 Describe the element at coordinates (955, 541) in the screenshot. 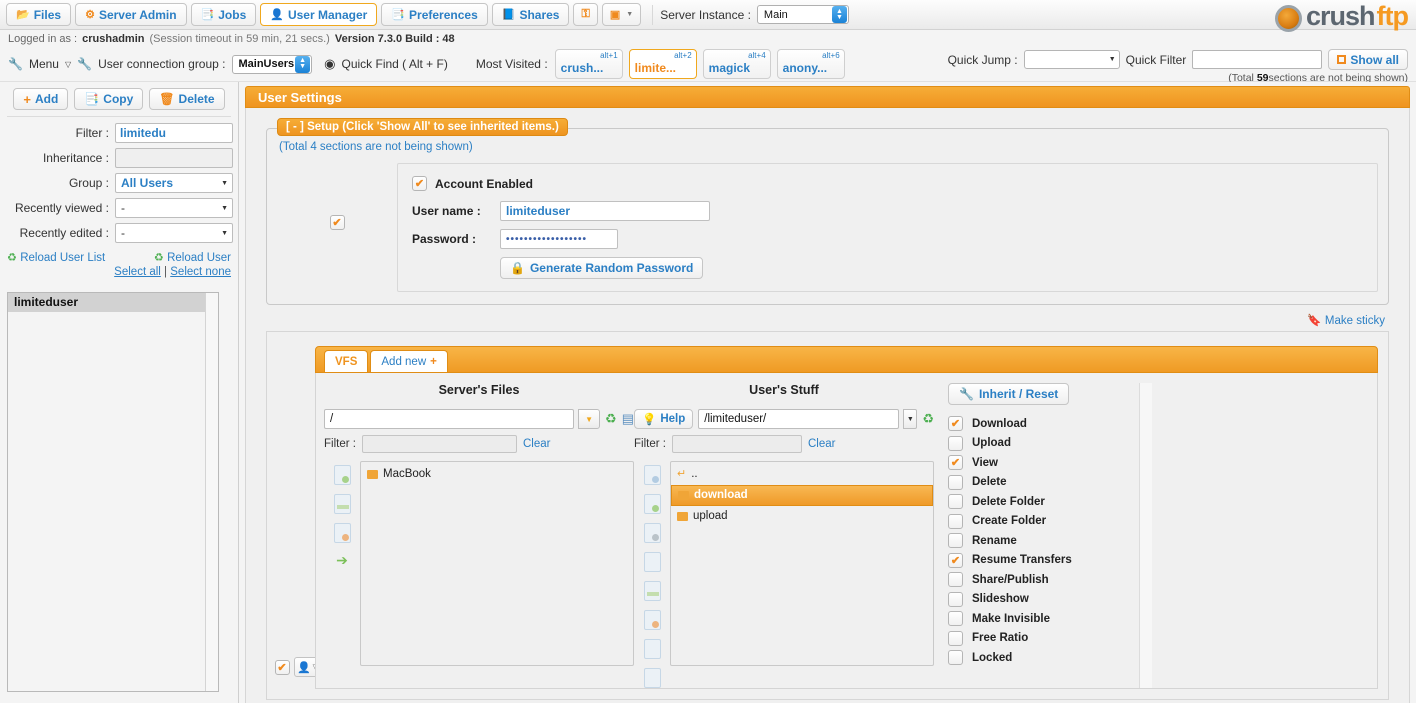

I see `permission-checkbox-rename` at that location.